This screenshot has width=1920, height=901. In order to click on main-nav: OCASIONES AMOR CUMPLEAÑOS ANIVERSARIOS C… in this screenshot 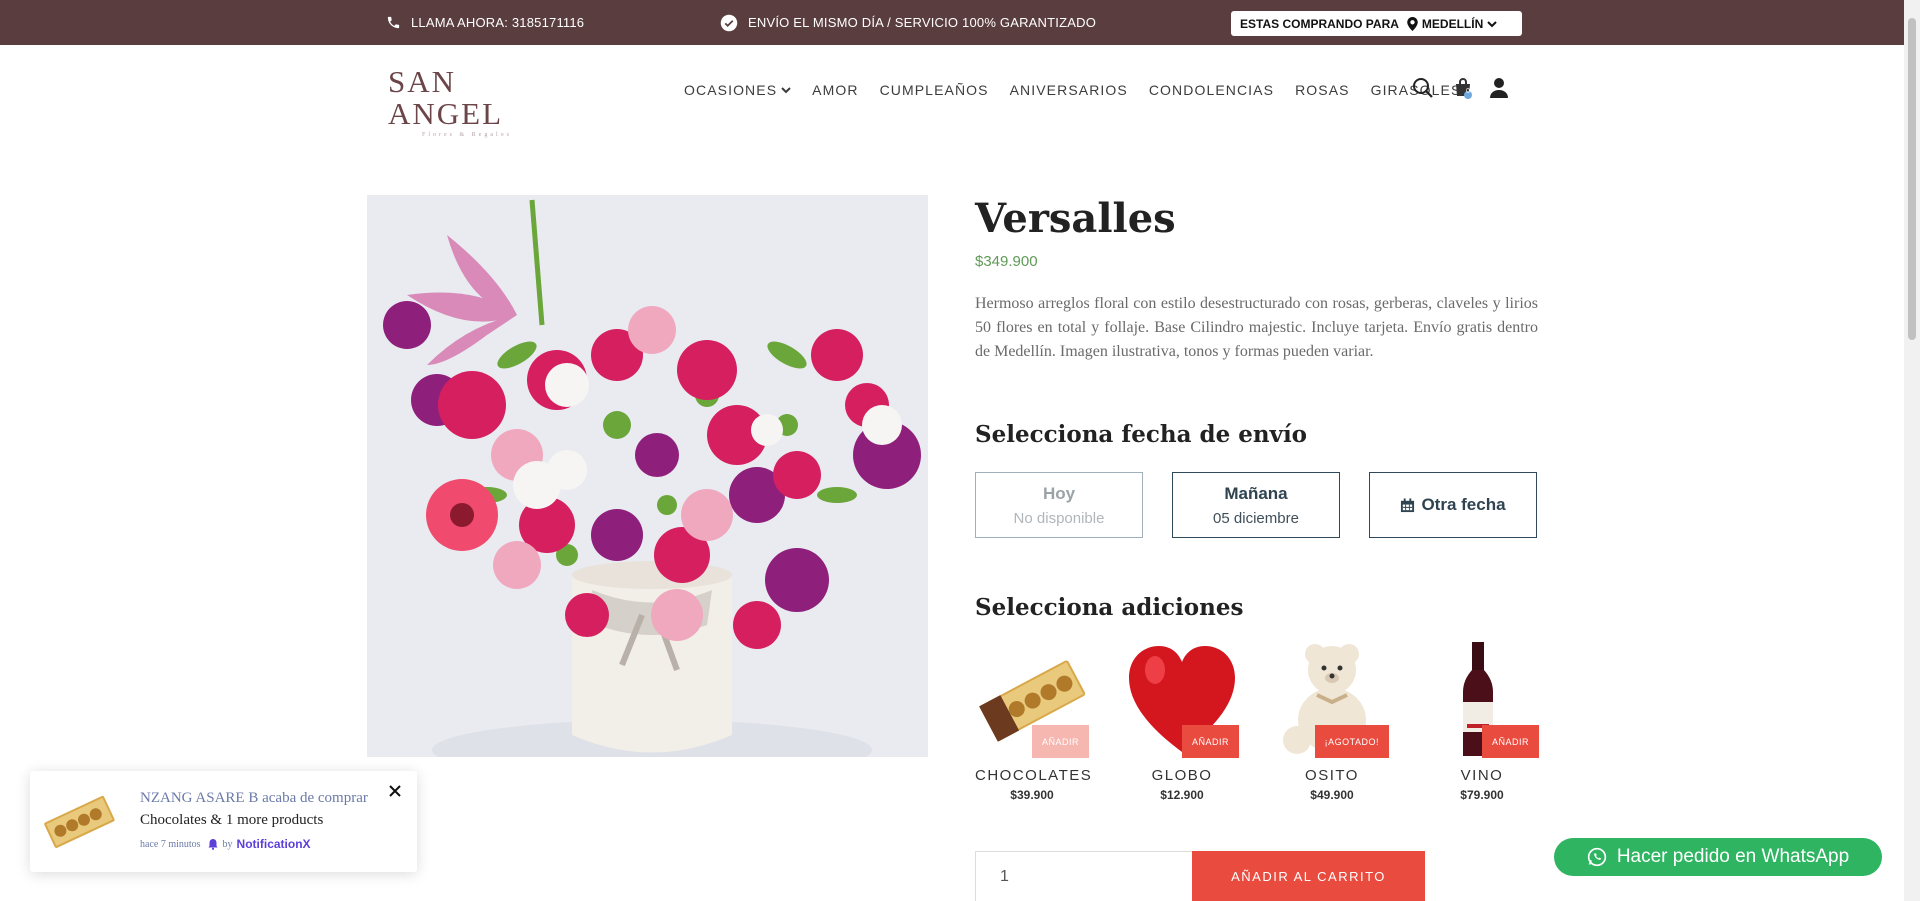, I will do `click(1083, 90)`.